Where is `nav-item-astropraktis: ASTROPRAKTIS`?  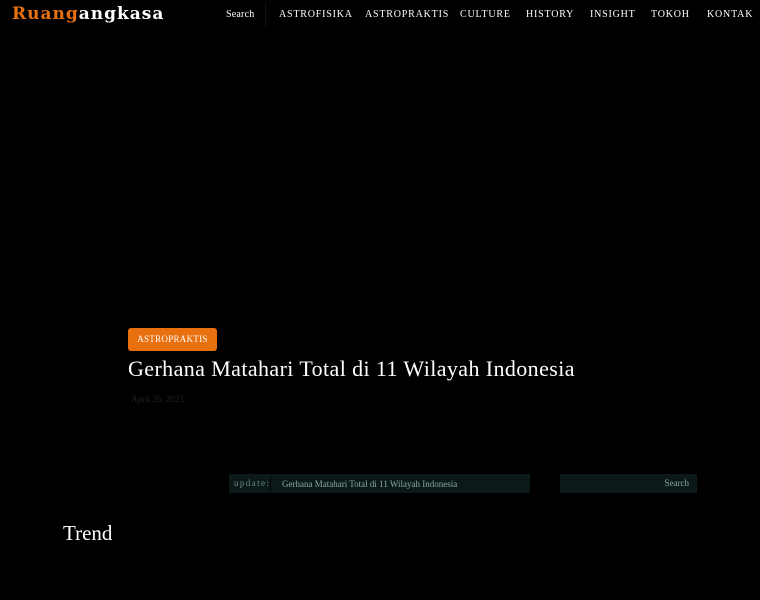 nav-item-astropraktis: ASTROPRAKTIS is located at coordinates (407, 14).